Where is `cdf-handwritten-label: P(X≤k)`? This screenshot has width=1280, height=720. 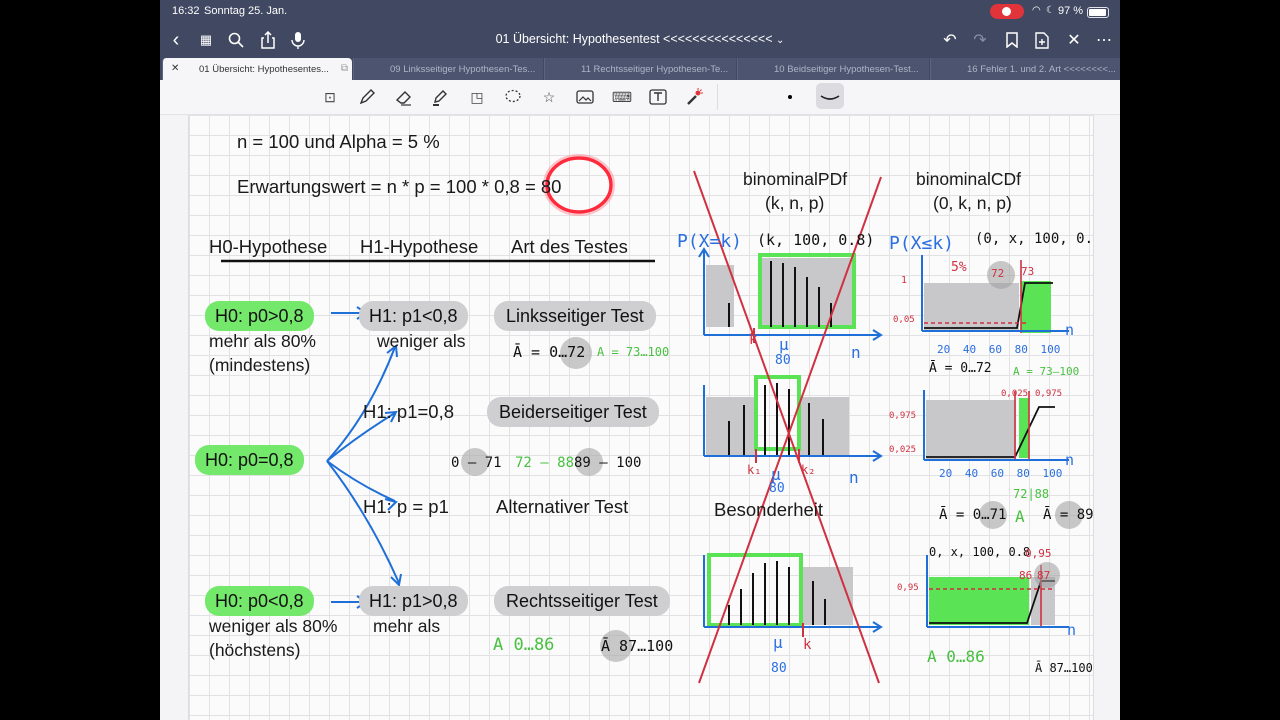
cdf-handwritten-label: P(X≤k) is located at coordinates (922, 243).